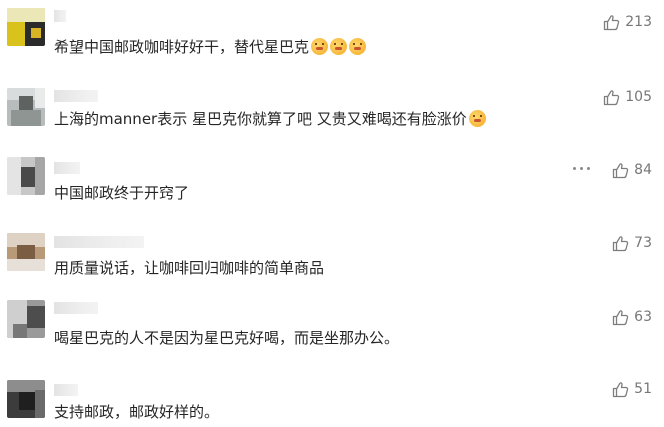 The height and width of the screenshot is (427, 664). Describe the element at coordinates (638, 22) in the screenshot. I see `like-count: 213` at that location.